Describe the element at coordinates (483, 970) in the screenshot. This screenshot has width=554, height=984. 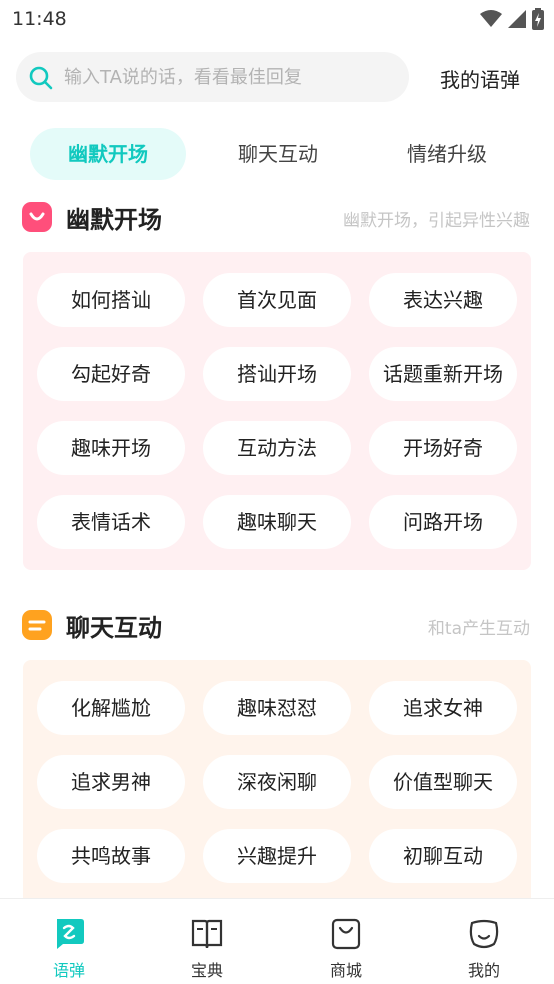
I see `nav-label: 我的` at that location.